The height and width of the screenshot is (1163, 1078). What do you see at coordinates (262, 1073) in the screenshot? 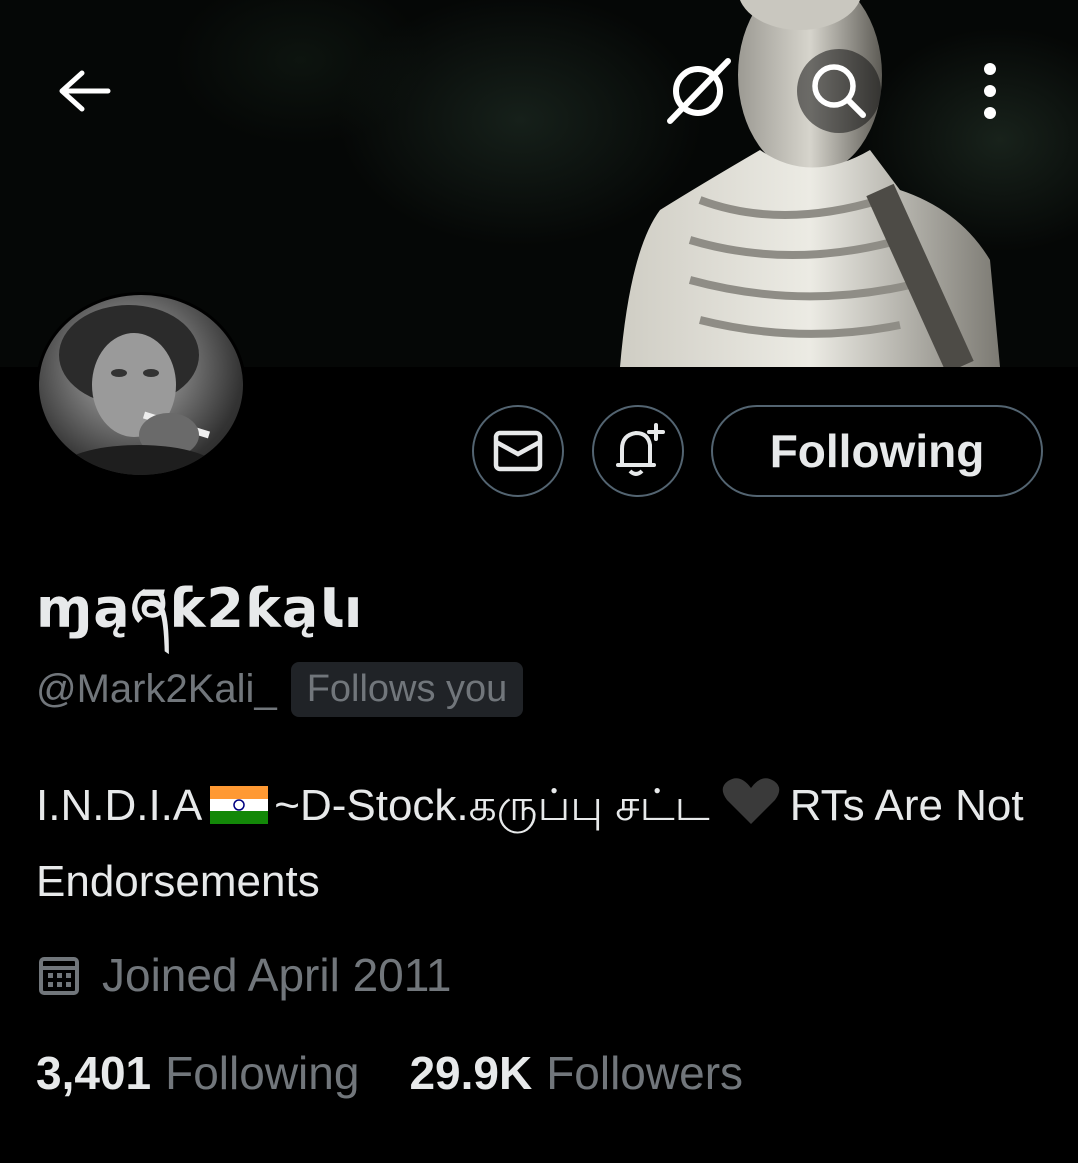
I see `following-label: Following` at bounding box center [262, 1073].